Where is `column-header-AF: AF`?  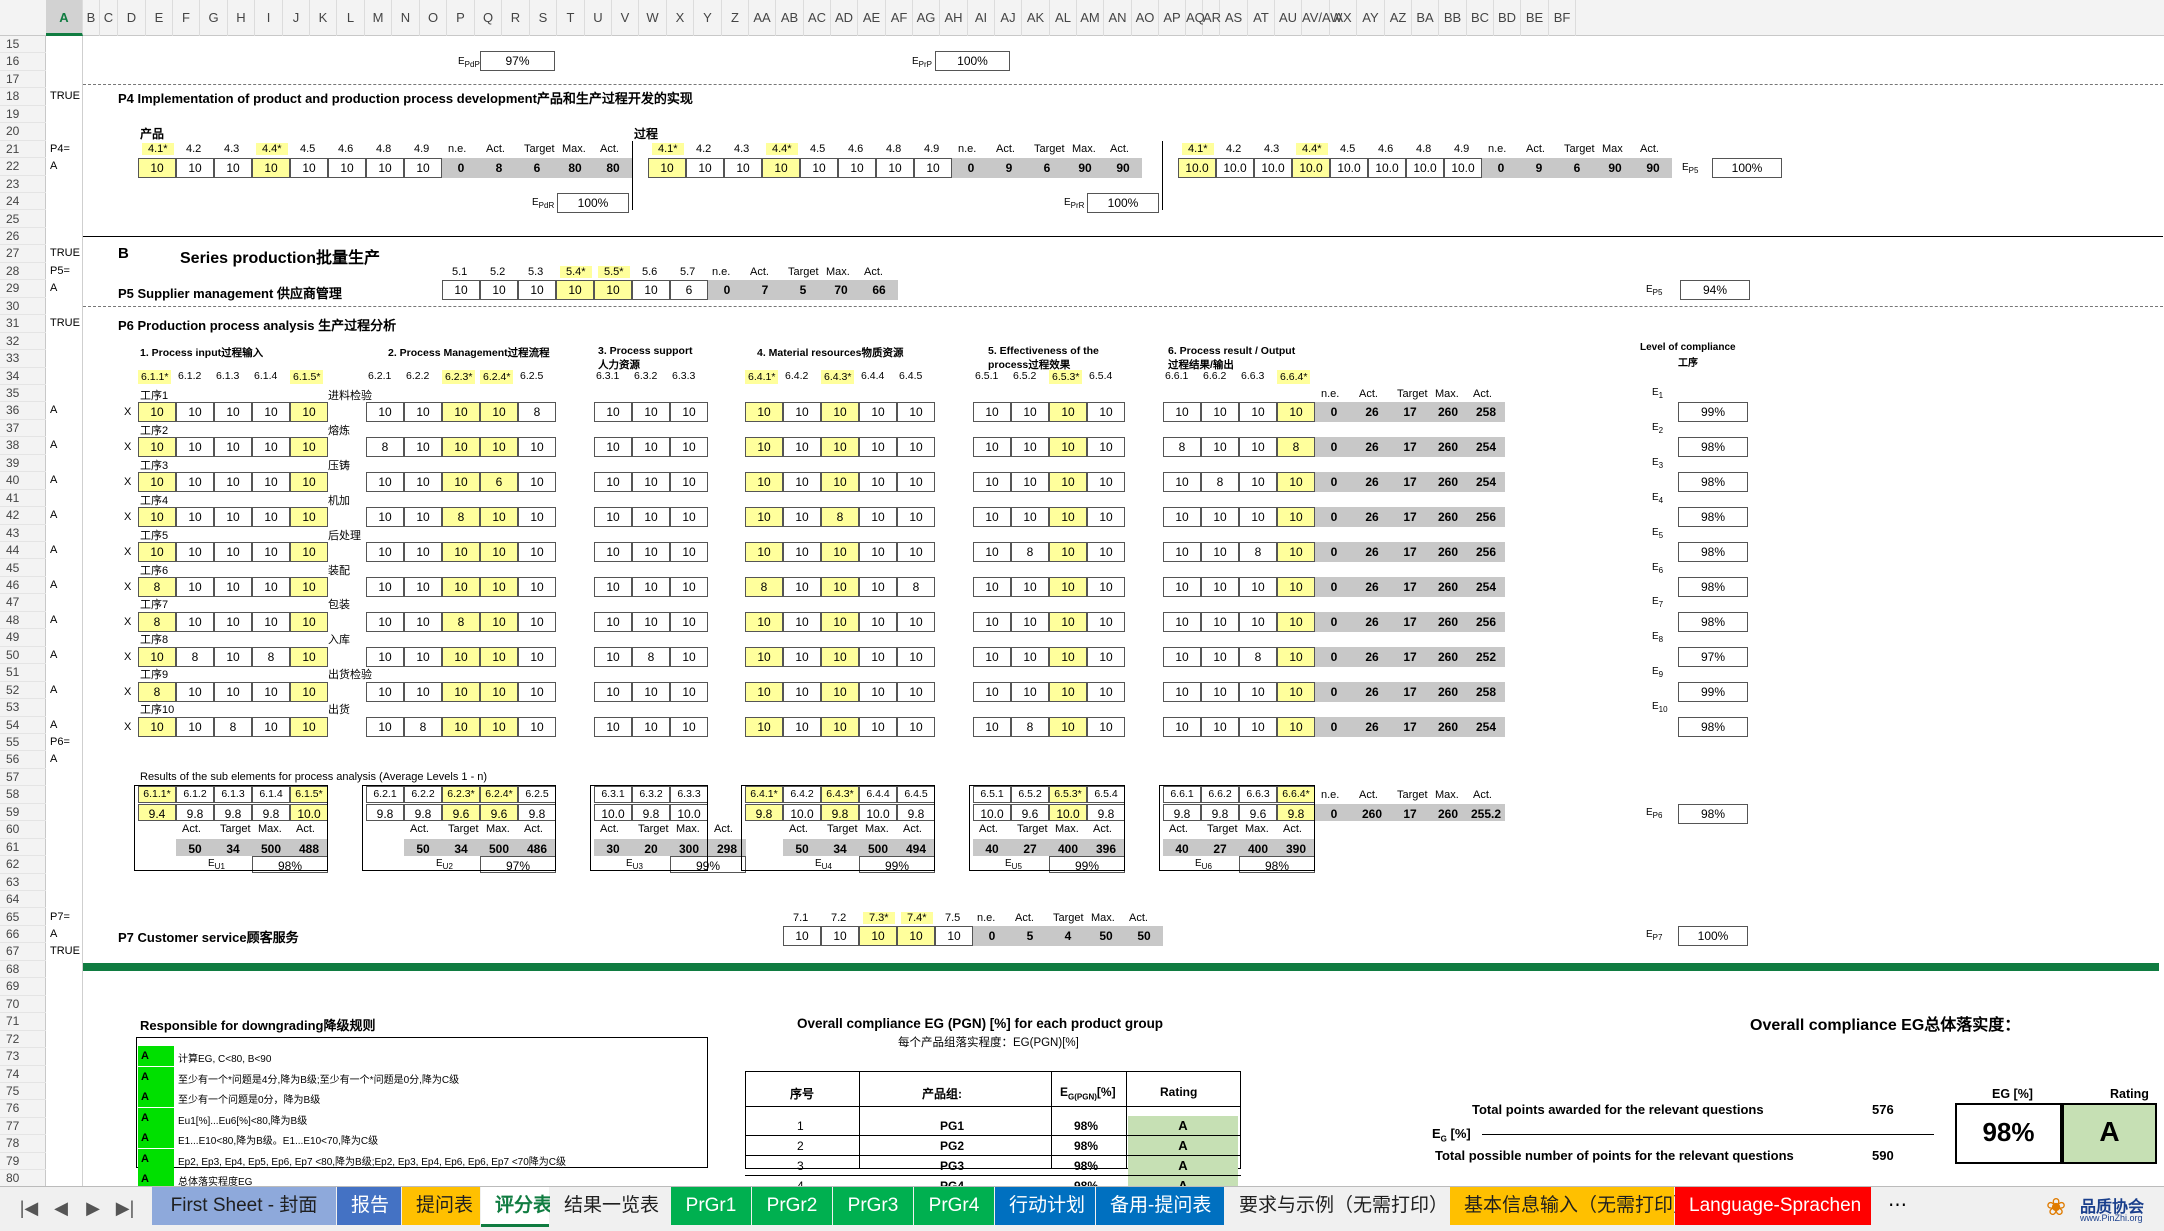
column-header-AF: AF is located at coordinates (899, 18).